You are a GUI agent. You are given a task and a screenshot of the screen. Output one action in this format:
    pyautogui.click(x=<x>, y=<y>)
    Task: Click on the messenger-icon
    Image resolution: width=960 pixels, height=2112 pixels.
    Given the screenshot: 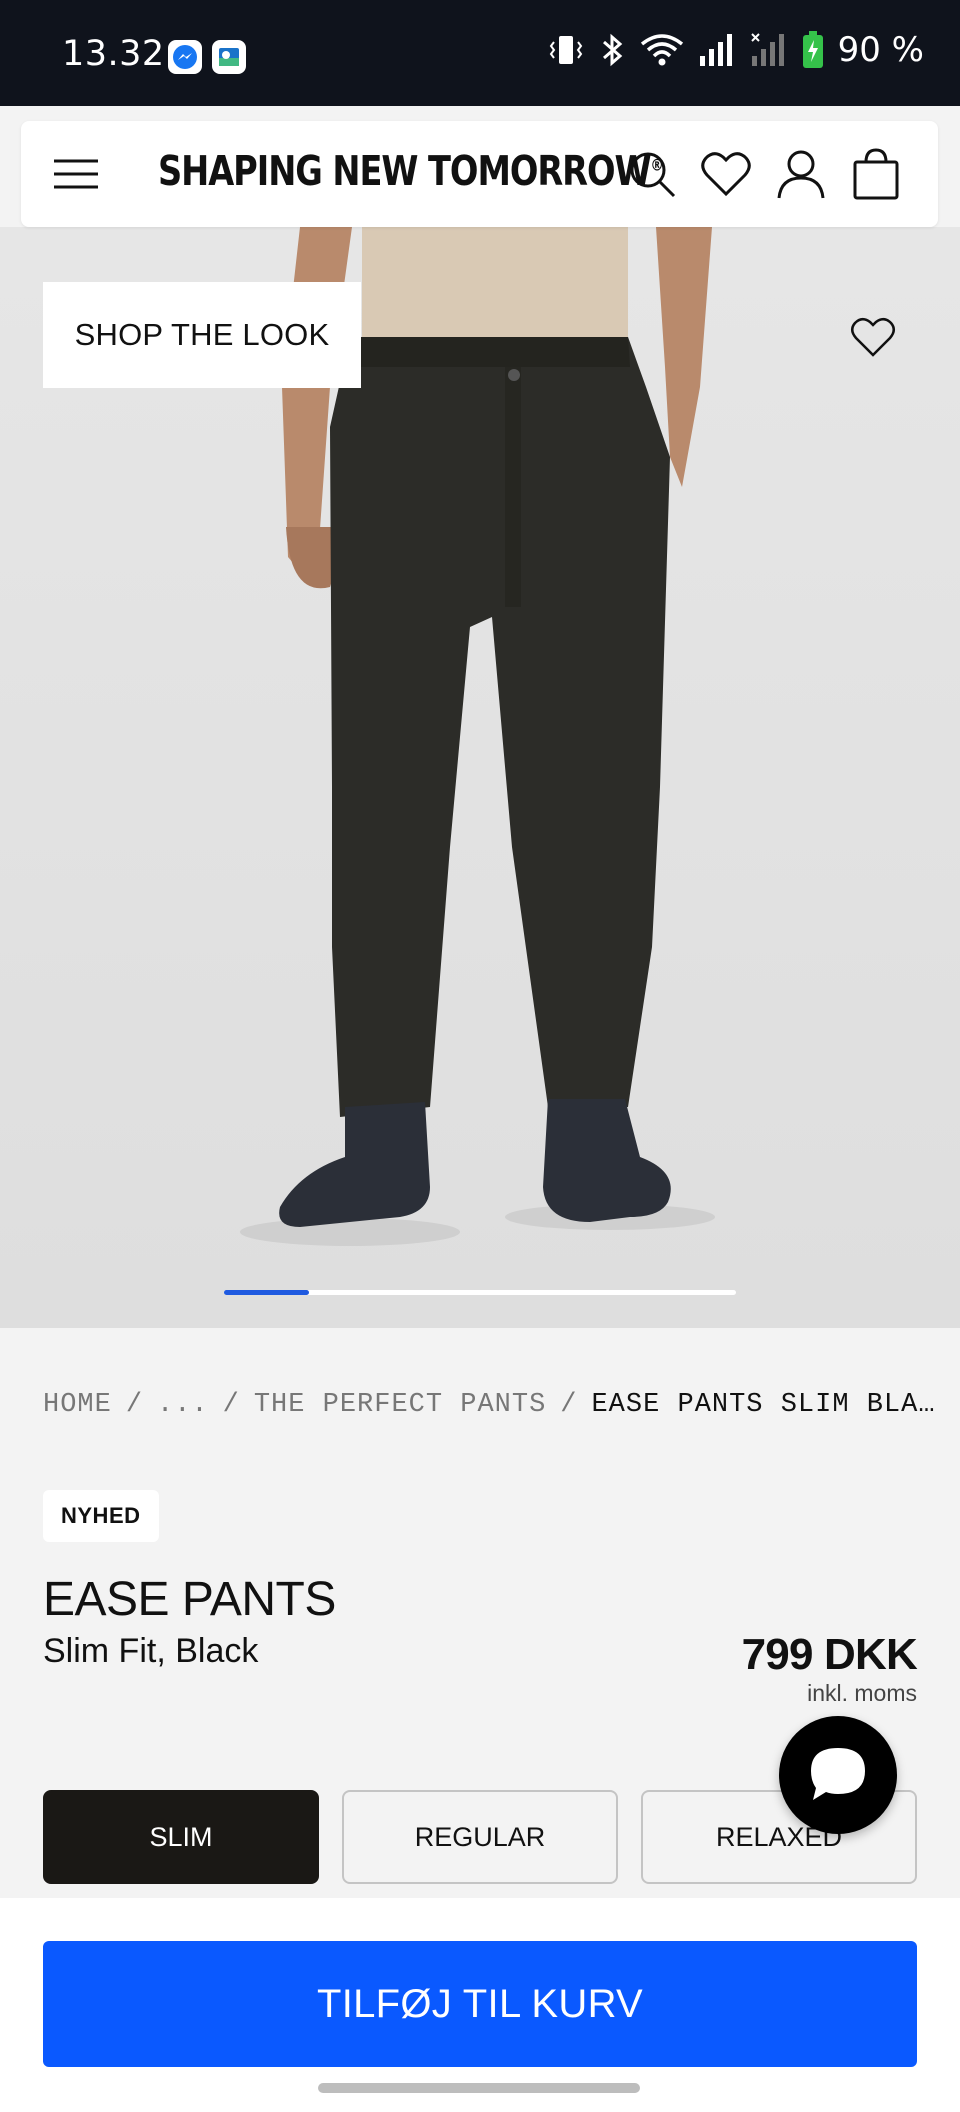 What is the action you would take?
    pyautogui.click(x=185, y=57)
    